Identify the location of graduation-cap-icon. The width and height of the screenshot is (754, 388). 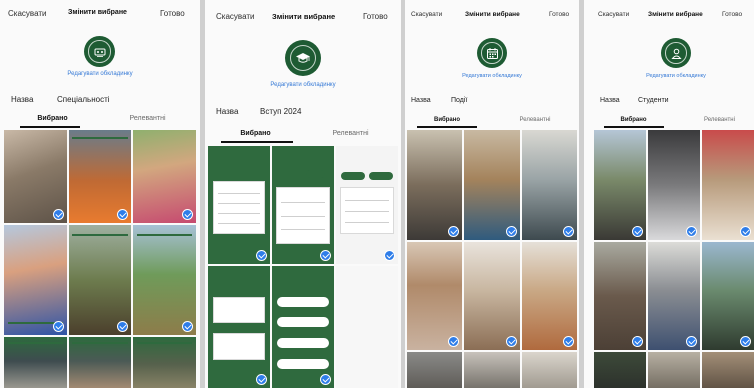
(303, 58).